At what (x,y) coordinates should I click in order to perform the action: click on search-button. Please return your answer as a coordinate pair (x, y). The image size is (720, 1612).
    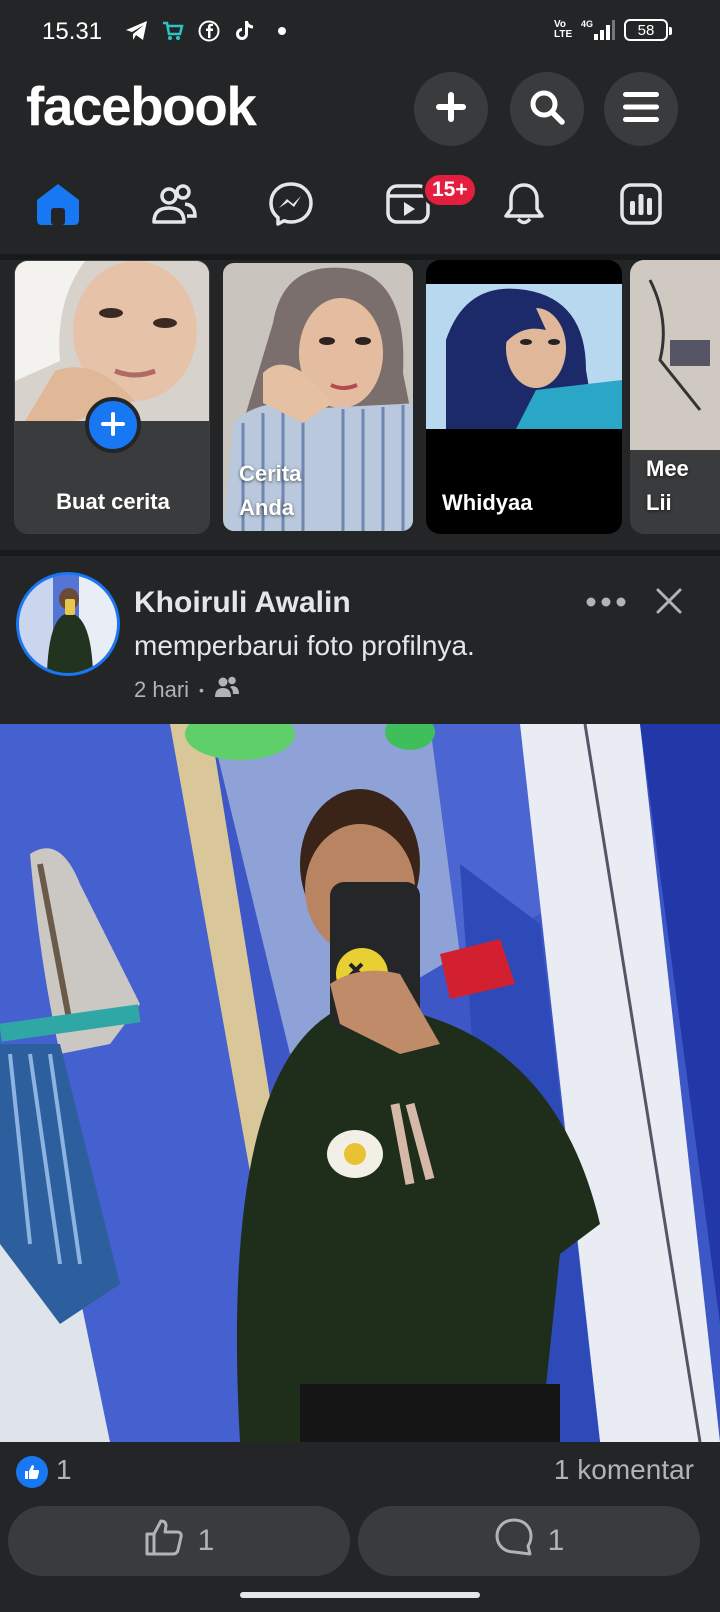
    Looking at the image, I should click on (547, 109).